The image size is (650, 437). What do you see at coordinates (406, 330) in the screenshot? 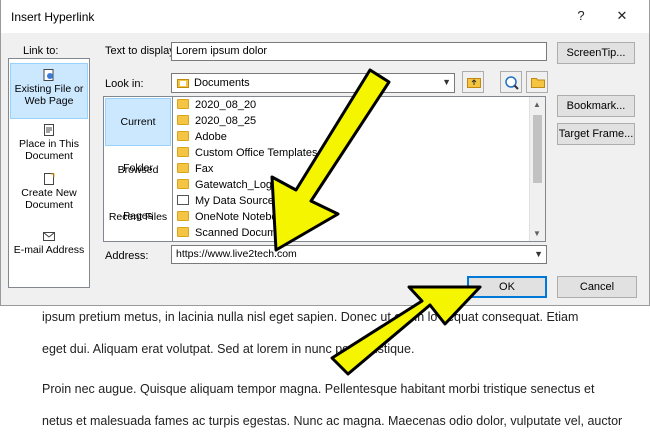
I see `arrow-to-ok-button` at bounding box center [406, 330].